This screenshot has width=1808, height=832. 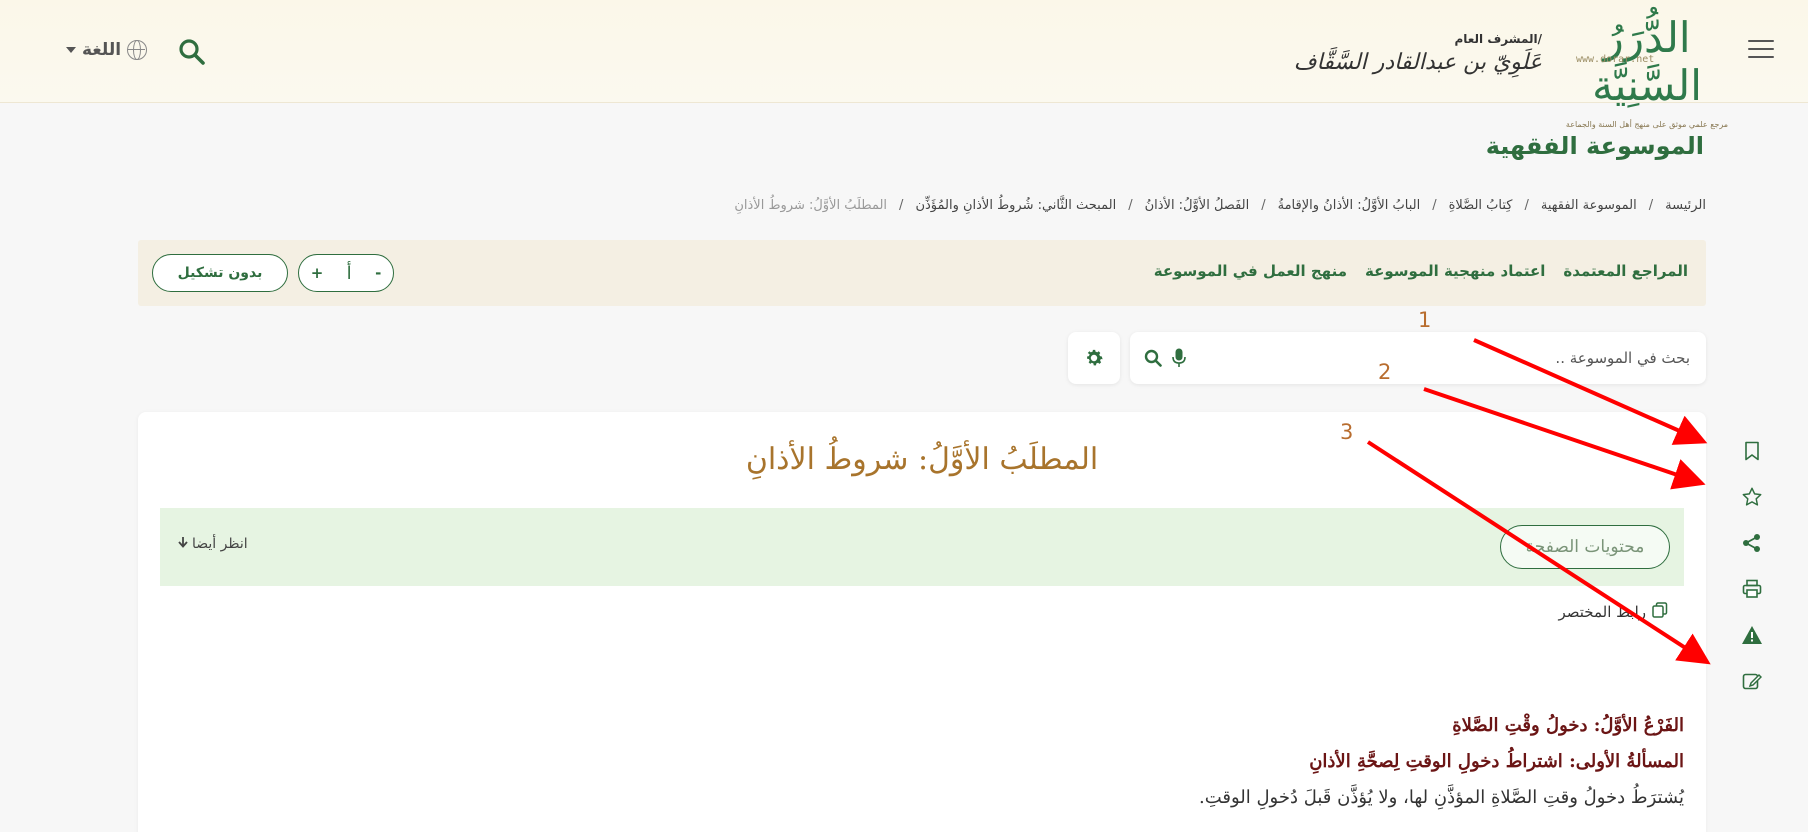 I want to click on microphone-icon, so click(x=1179, y=360).